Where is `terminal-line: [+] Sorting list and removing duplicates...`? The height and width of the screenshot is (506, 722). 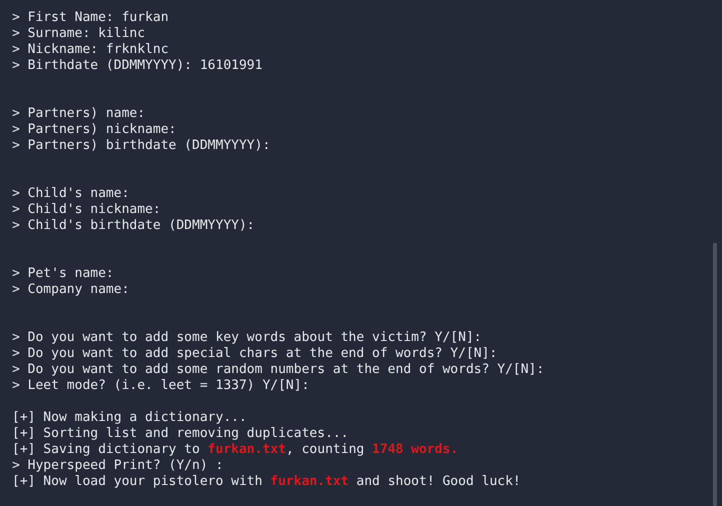 terminal-line: [+] Sorting list and removing duplicates... is located at coordinates (181, 434).